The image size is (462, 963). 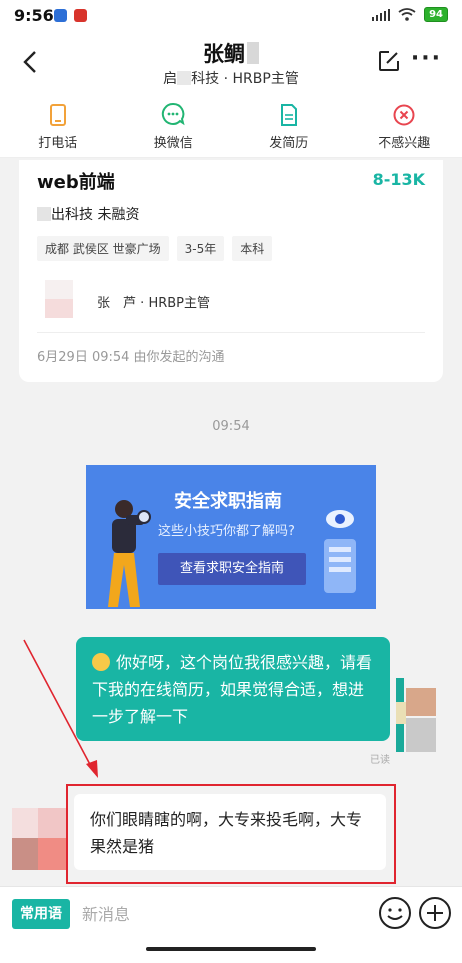 What do you see at coordinates (426, 58) in the screenshot?
I see `more-icon: ···` at bounding box center [426, 58].